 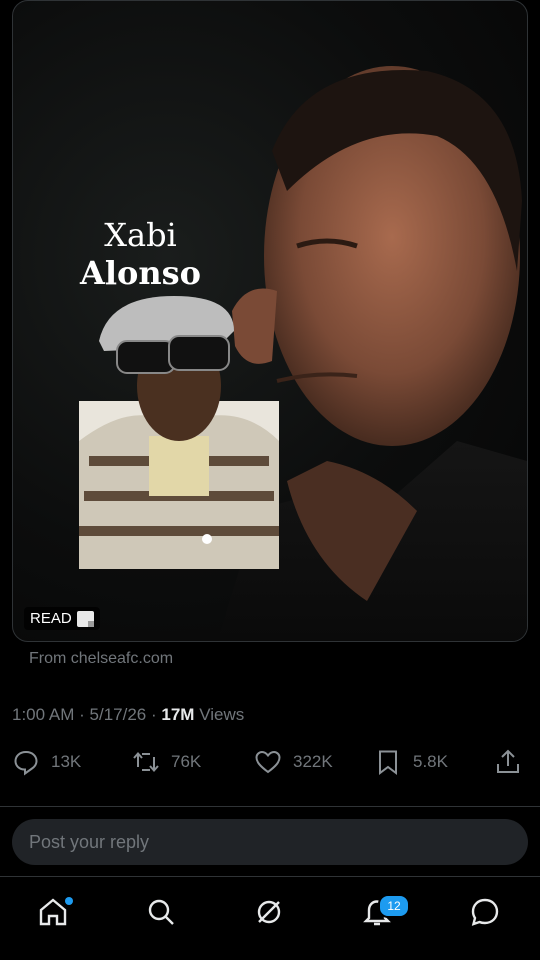 What do you see at coordinates (186, 761) in the screenshot?
I see `repost-count: 76K` at bounding box center [186, 761].